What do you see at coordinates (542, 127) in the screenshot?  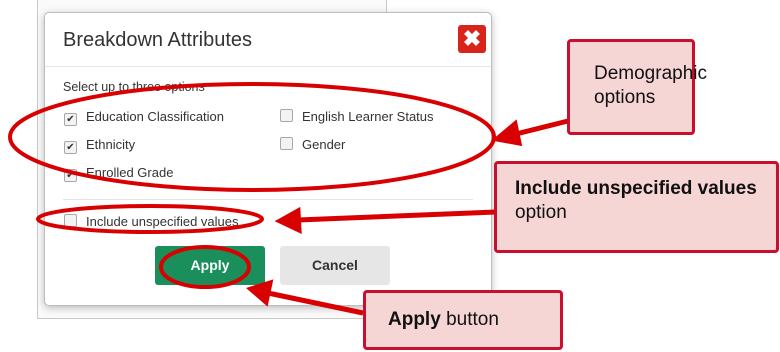 I see `demographic-arrow-shaft` at bounding box center [542, 127].